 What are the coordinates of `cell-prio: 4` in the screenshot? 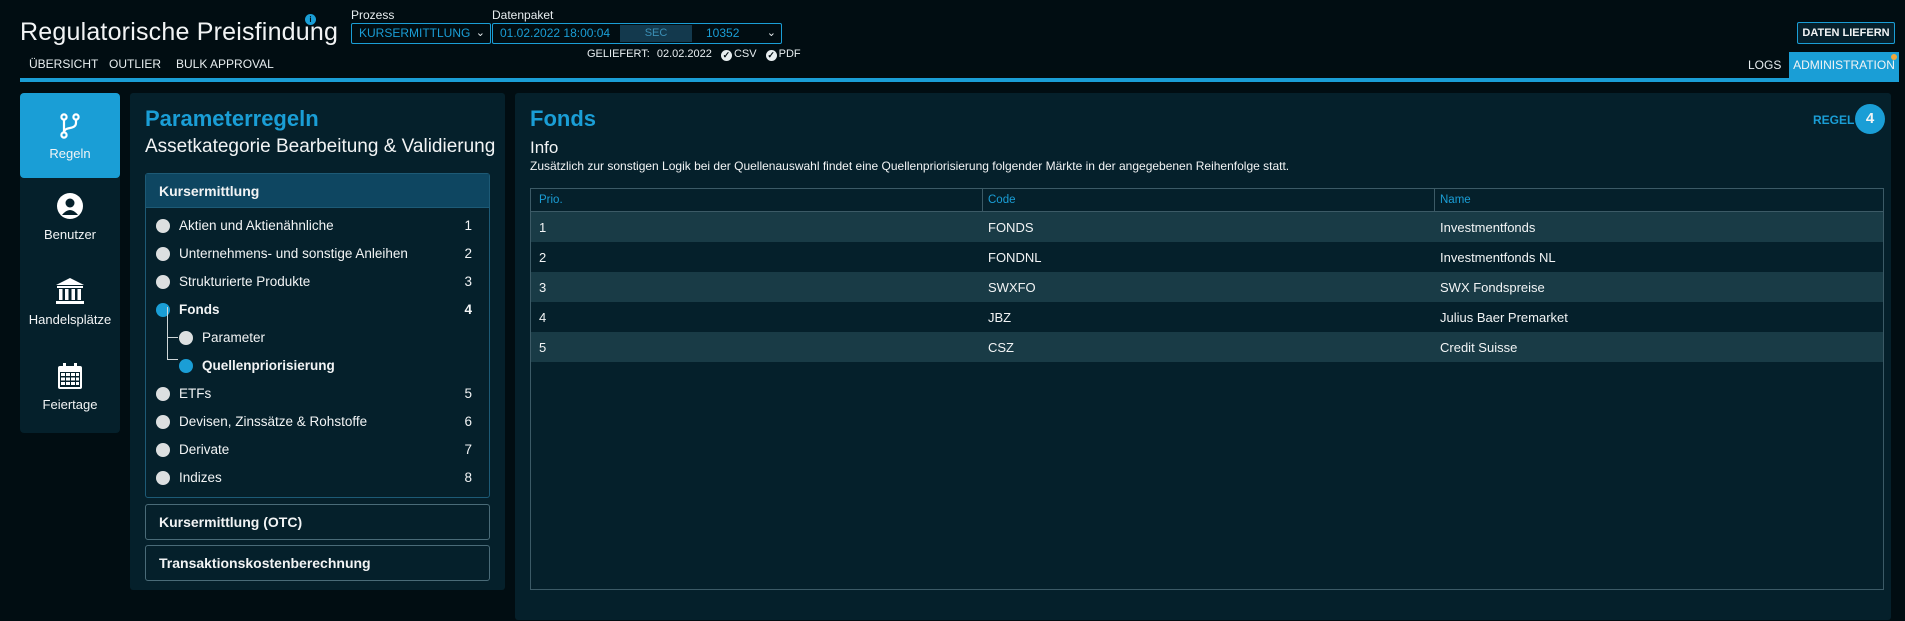 It's located at (543, 317).